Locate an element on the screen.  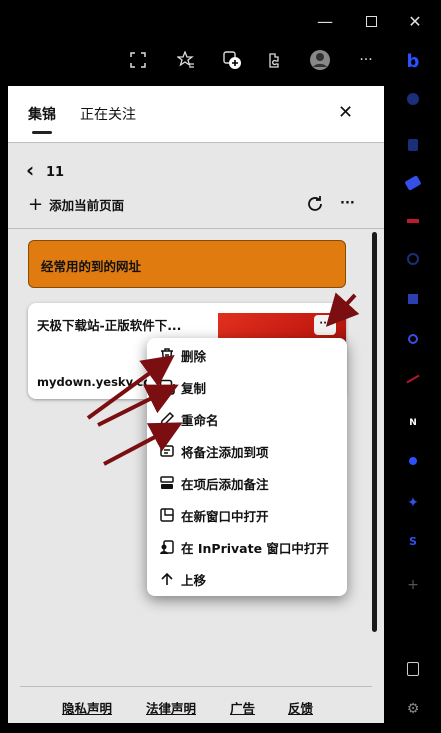
sidebar-settings-button: ⚙ is located at coordinates (413, 709).